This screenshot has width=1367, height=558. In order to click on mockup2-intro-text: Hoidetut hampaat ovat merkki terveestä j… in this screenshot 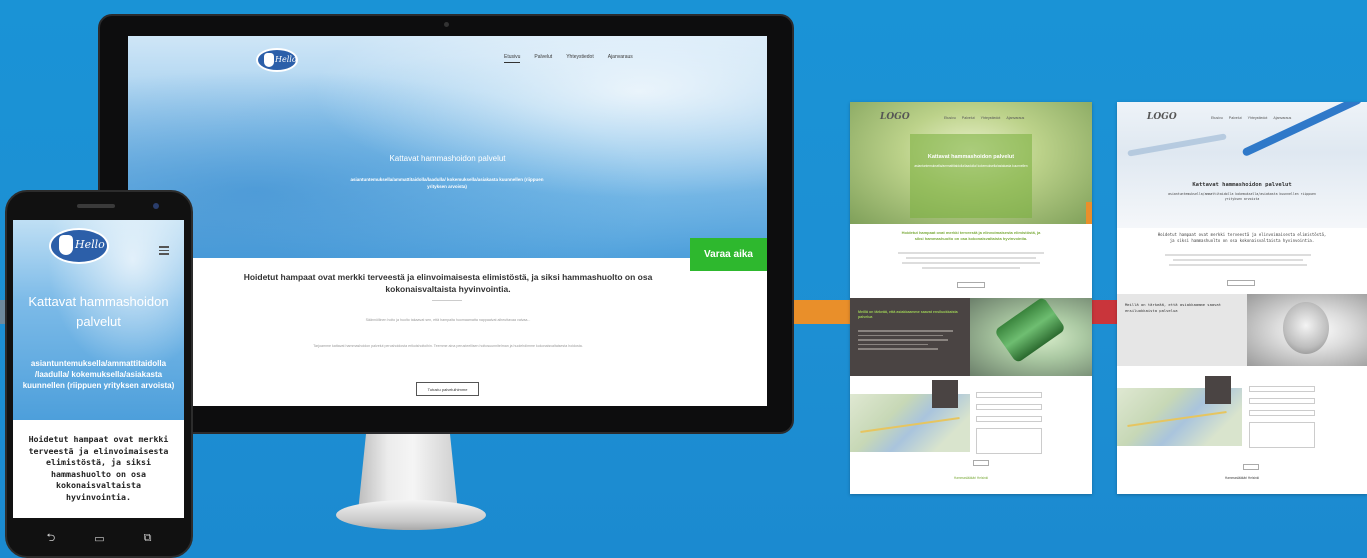, I will do `click(1242, 237)`.